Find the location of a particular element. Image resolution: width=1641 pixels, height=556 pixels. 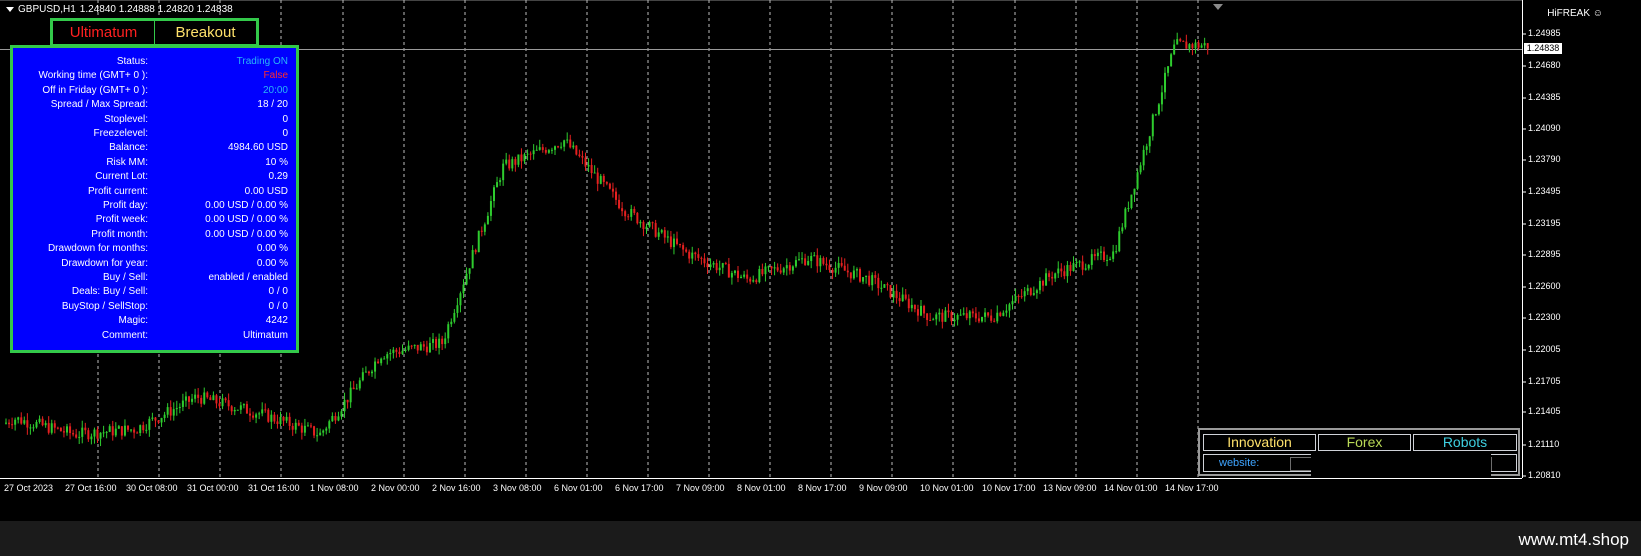

time-tick-label: 8 Nov 17:00 is located at coordinates (822, 488).